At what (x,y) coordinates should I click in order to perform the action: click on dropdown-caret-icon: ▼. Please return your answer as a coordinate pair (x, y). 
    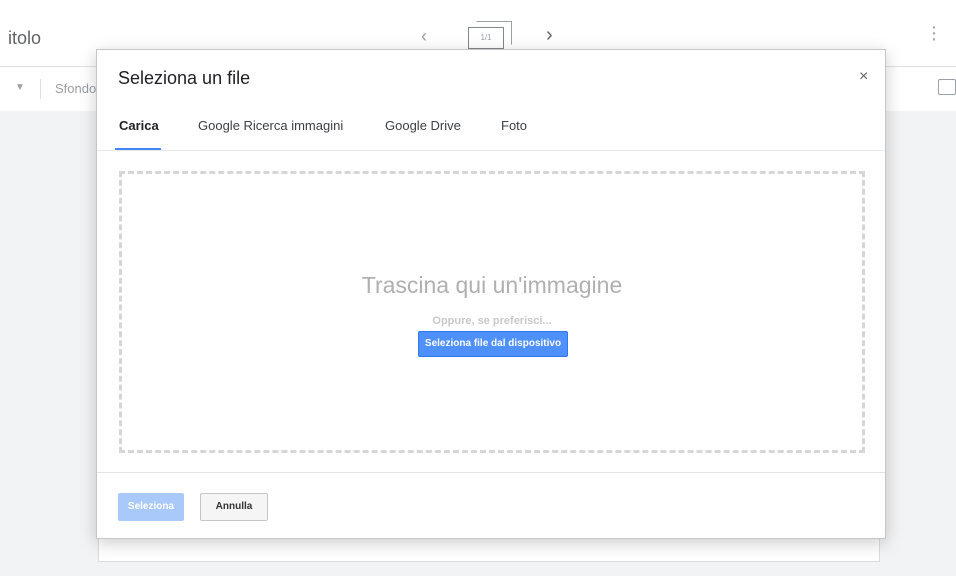
    Looking at the image, I should click on (20, 87).